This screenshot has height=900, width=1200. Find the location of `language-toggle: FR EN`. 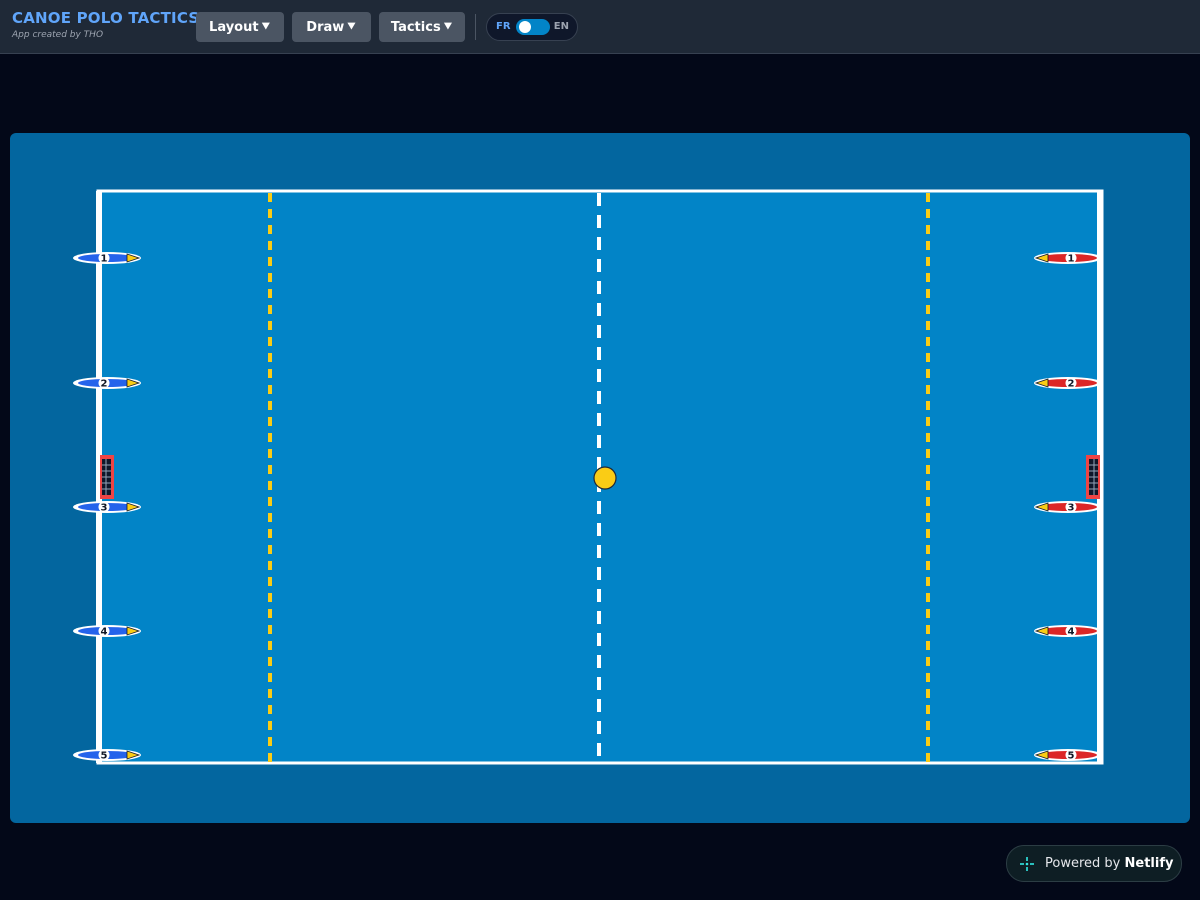

language-toggle: FR EN is located at coordinates (532, 27).